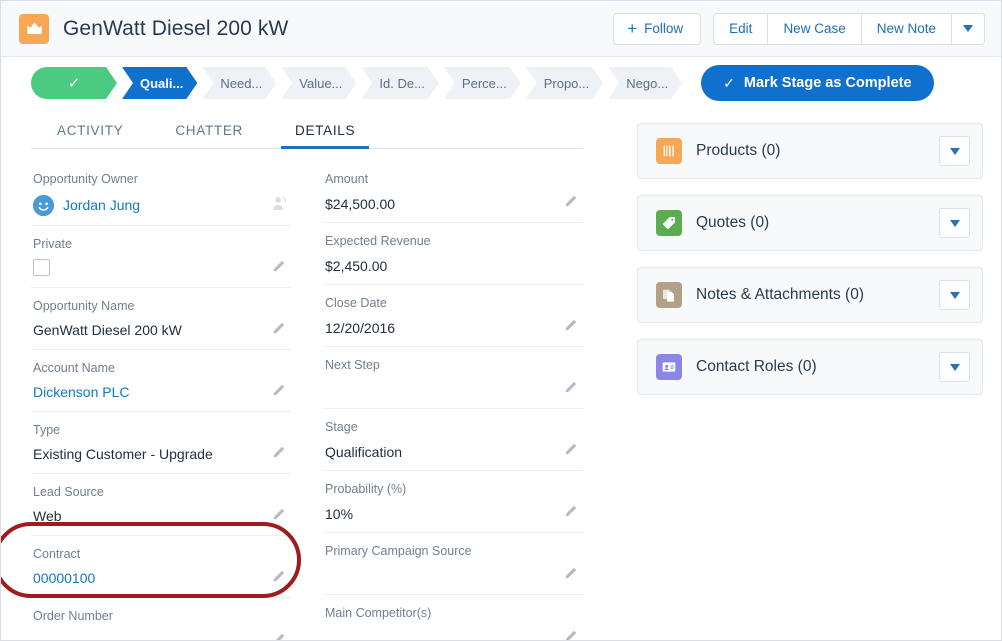 This screenshot has height=641, width=1002. Describe the element at coordinates (161, 619) in the screenshot. I see `field-order-number: Order Number` at that location.